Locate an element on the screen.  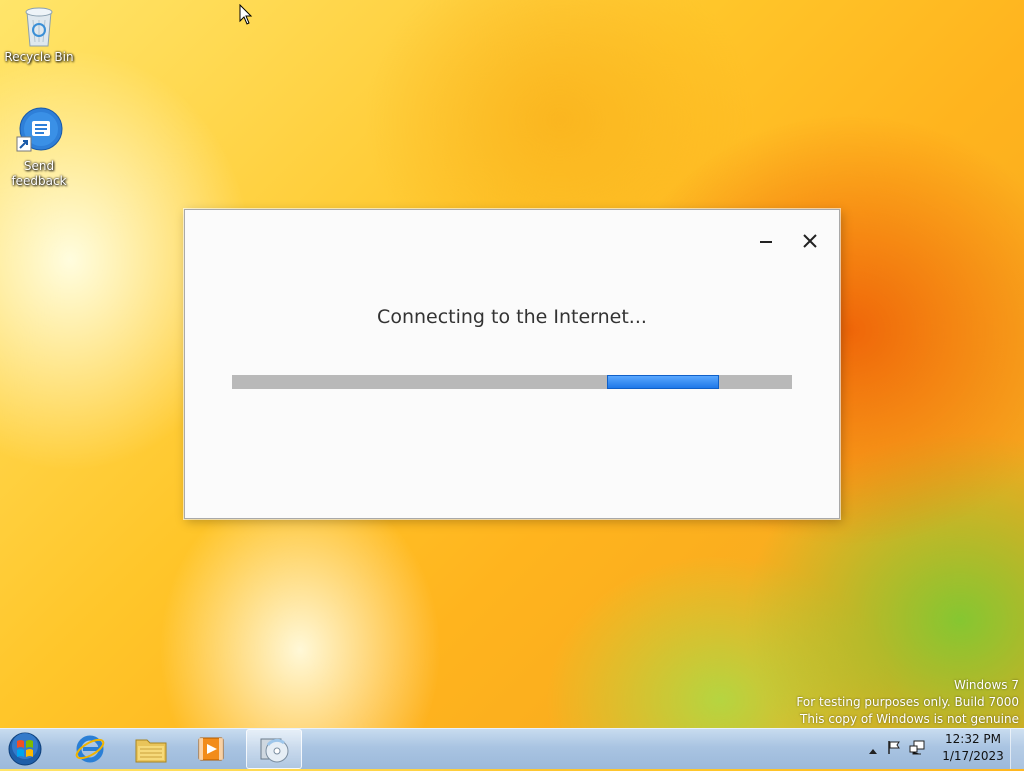
taskbar-windows-explorer is located at coordinates (151, 749).